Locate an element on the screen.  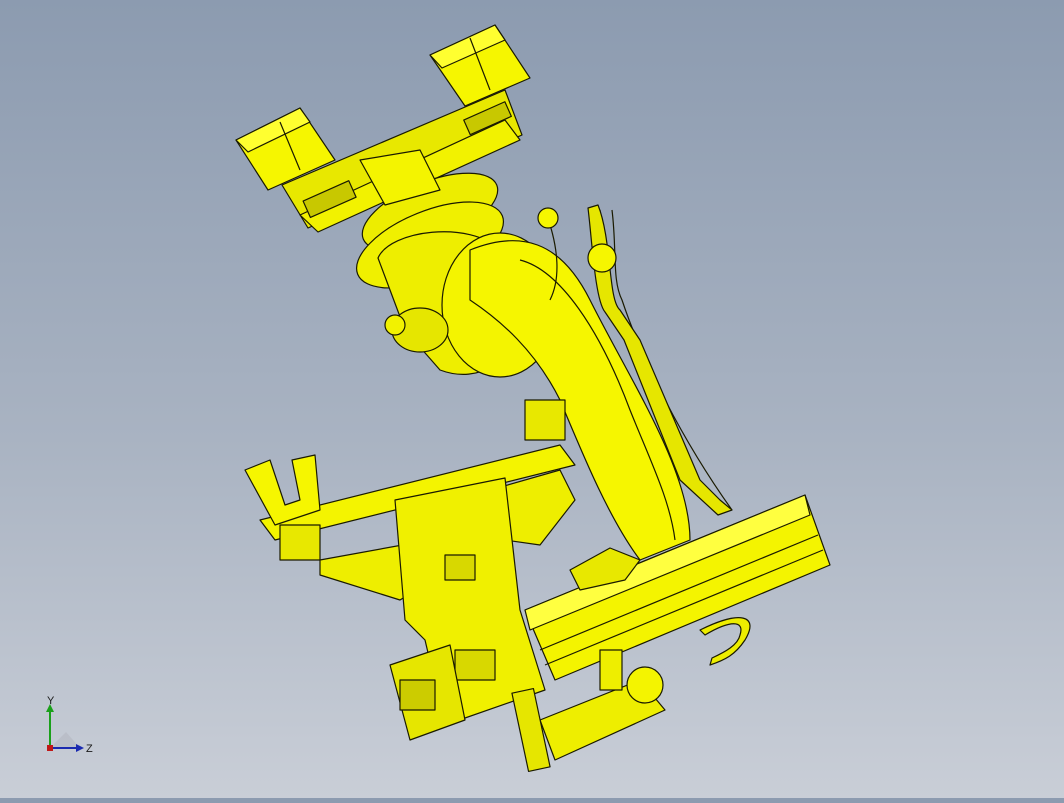
x-axis-origin is located at coordinates (50, 748).